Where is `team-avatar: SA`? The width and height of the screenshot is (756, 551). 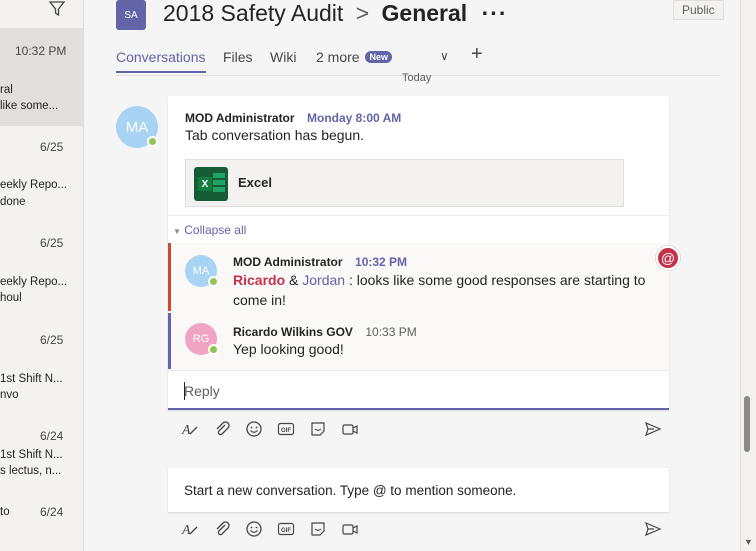 team-avatar: SA is located at coordinates (131, 15).